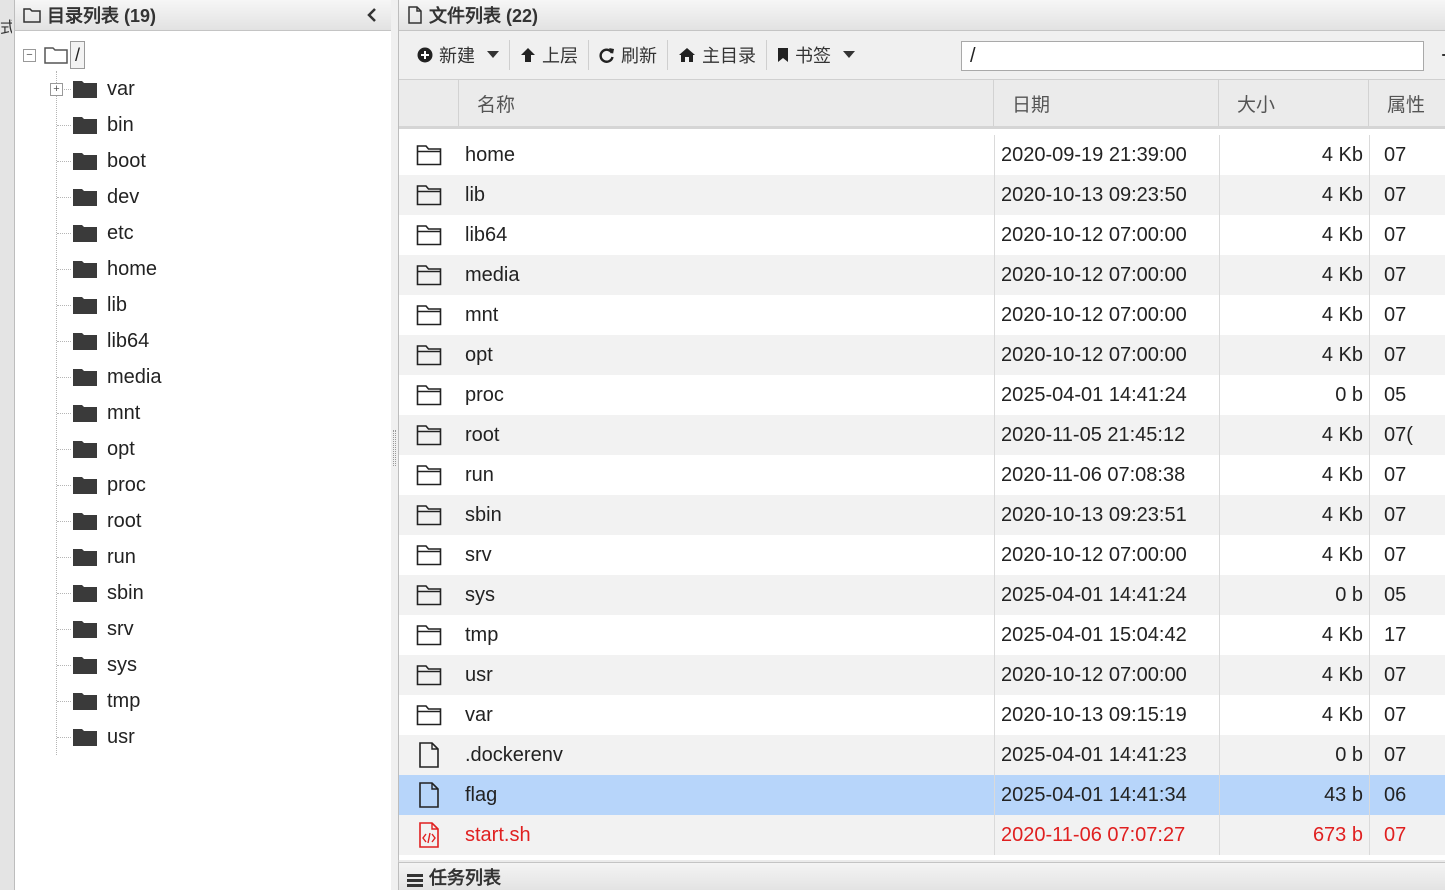 The width and height of the screenshot is (1445, 890). What do you see at coordinates (29, 55) in the screenshot?
I see `collapse-toggle-icon: −` at bounding box center [29, 55].